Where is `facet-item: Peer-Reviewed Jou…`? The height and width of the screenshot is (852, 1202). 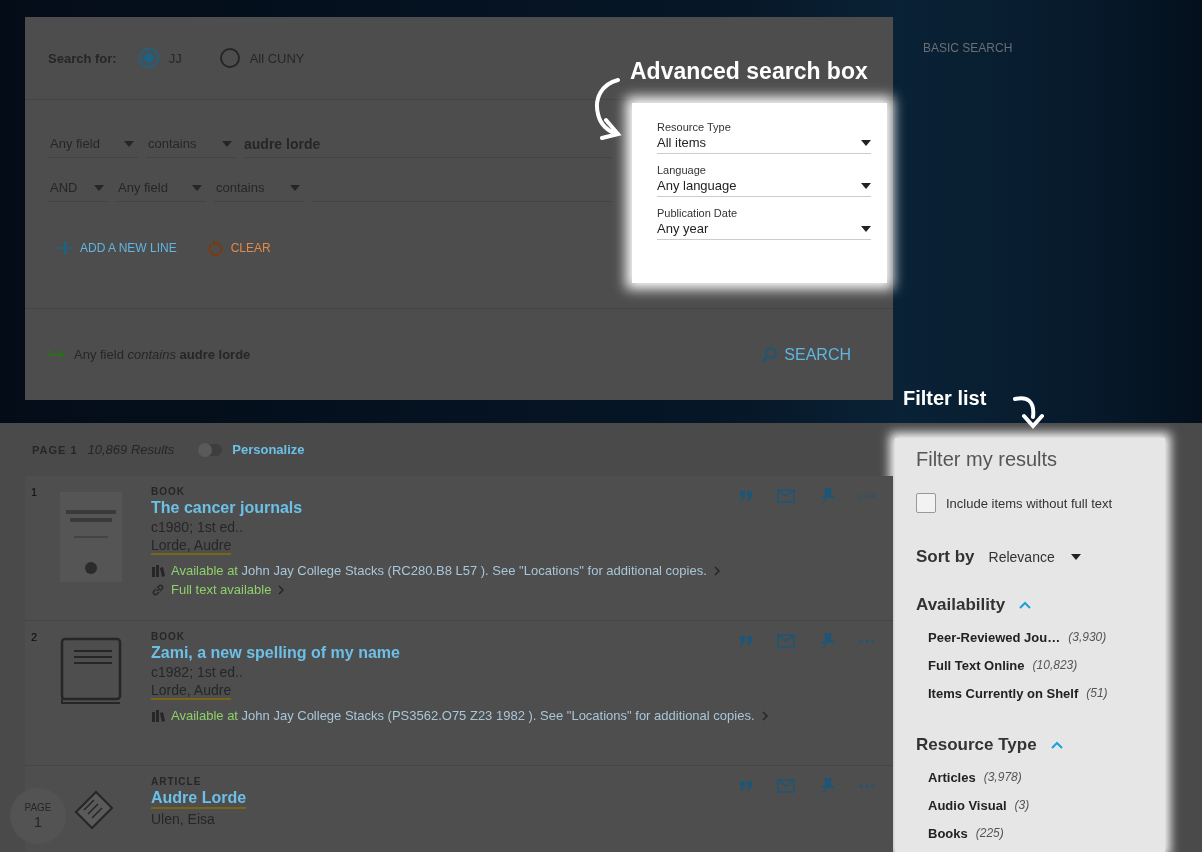 facet-item: Peer-Reviewed Jou… is located at coordinates (994, 637).